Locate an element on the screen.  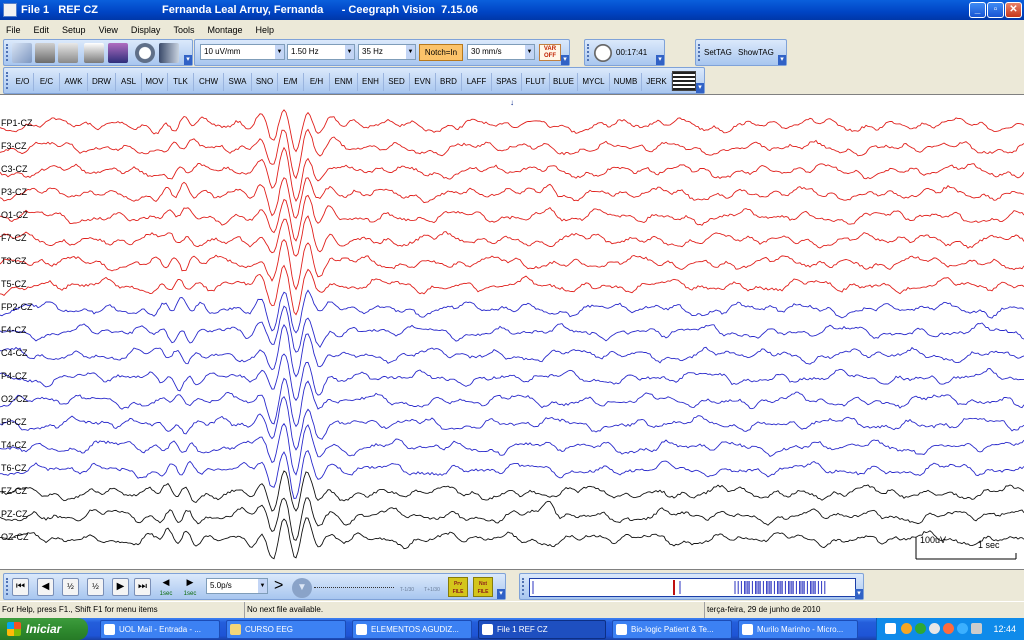
menu-setup: Setup is located at coordinates (74, 30).